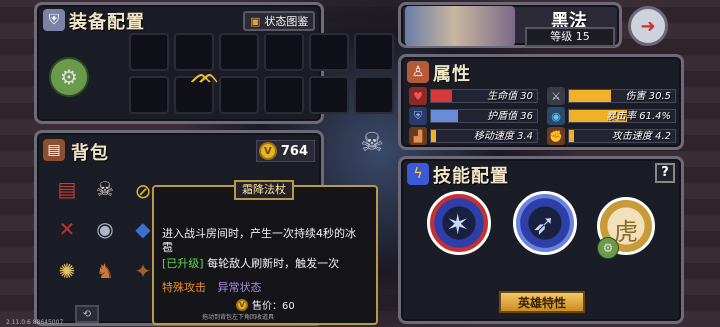 The height and width of the screenshot is (327, 720). Describe the element at coordinates (212, 288) in the screenshot. I see `tooltip-tags: 特殊攻击 异常状态` at that location.